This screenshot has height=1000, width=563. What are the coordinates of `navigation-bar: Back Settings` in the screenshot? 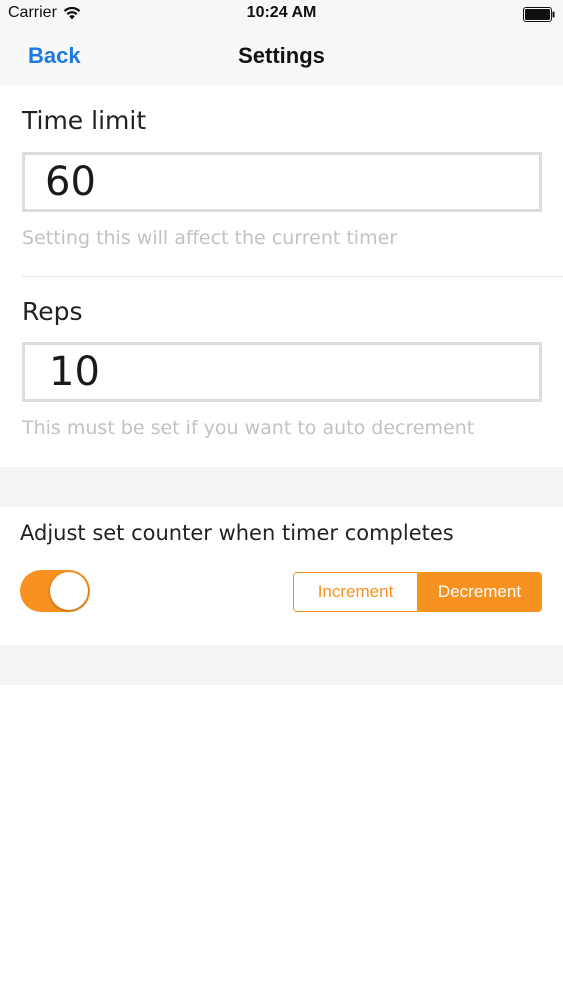 It's located at (281, 58).